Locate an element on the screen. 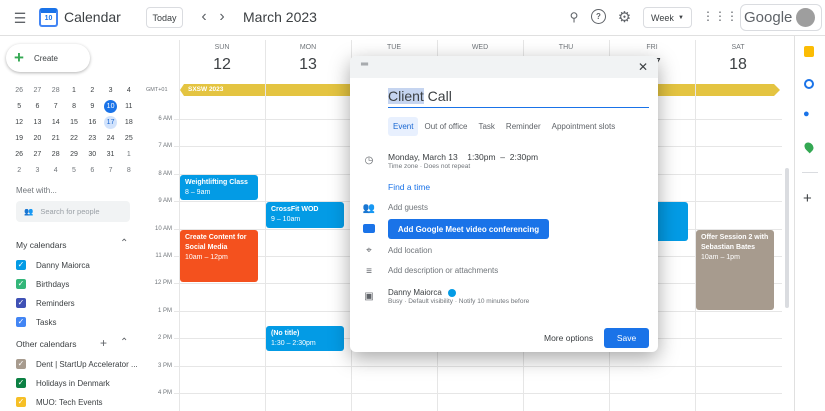  save-button: Save is located at coordinates (626, 338).